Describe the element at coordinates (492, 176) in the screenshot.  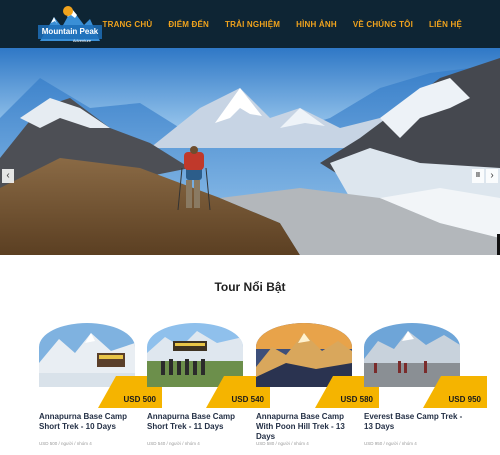
I see `slider-next-button: ›` at that location.